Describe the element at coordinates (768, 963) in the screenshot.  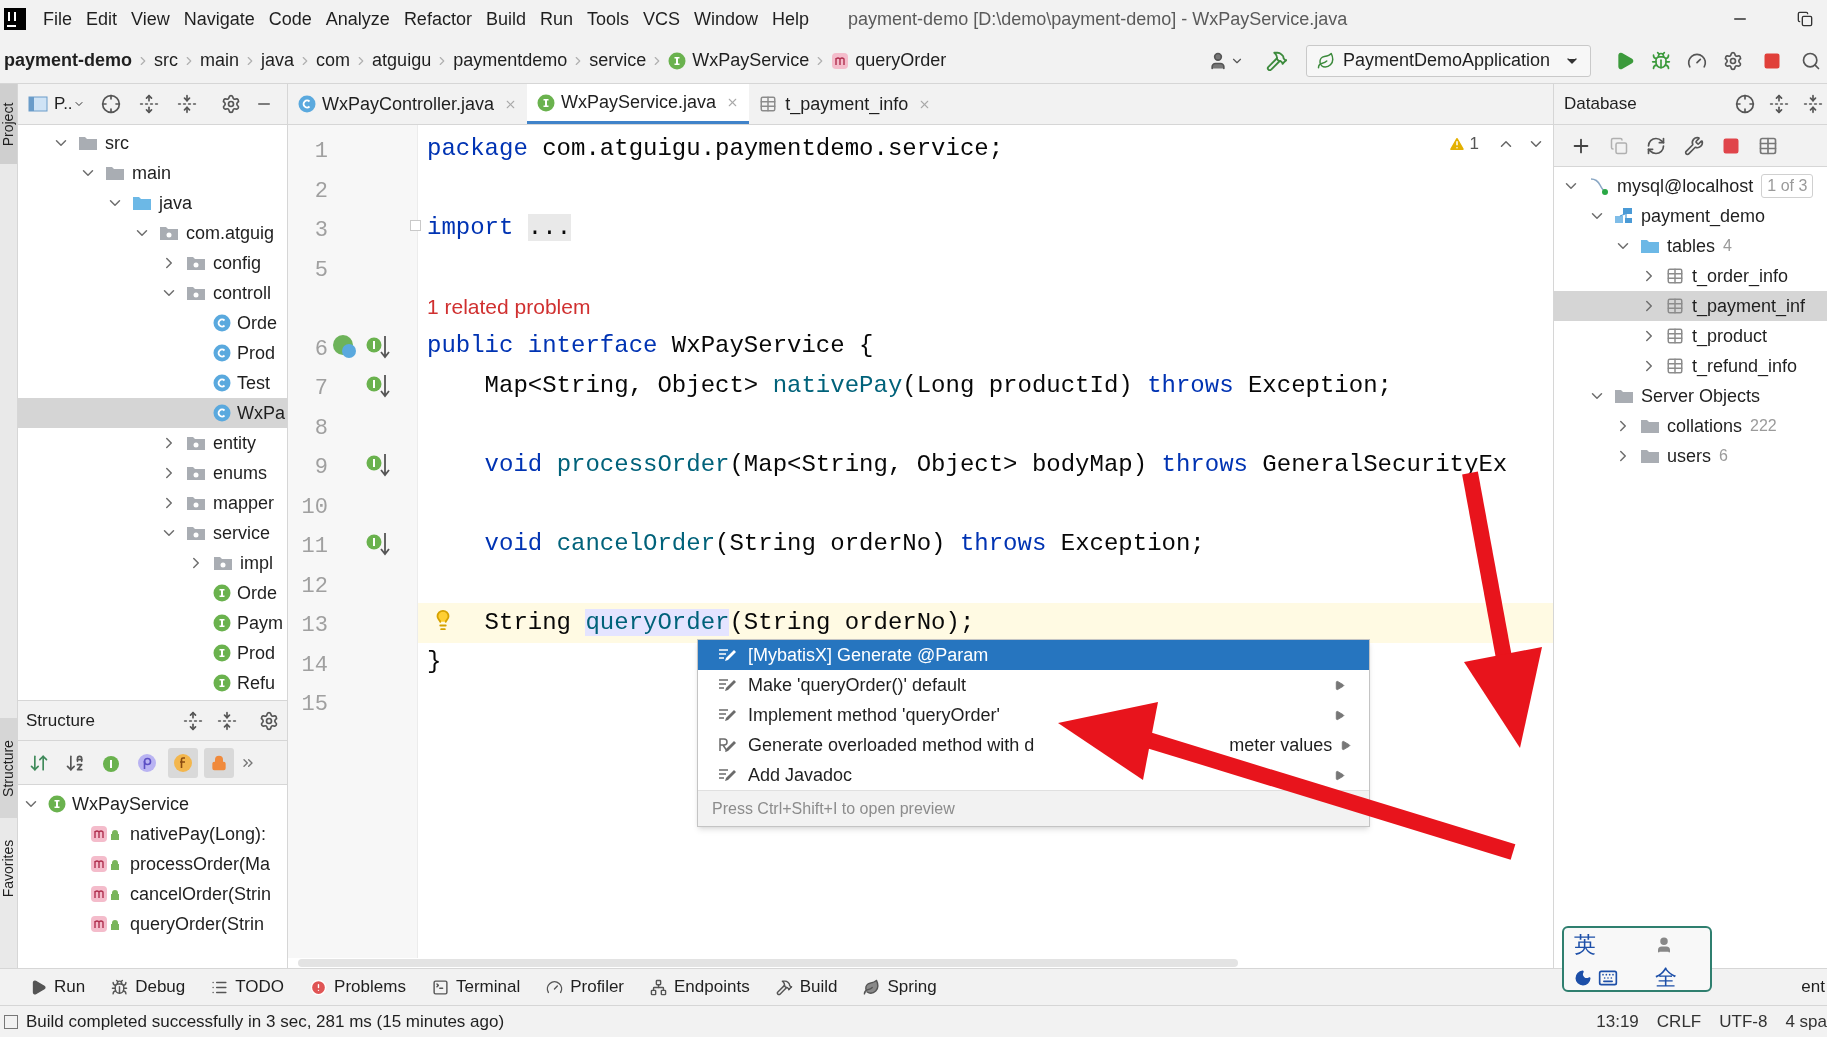
I see `scrollbar` at that location.